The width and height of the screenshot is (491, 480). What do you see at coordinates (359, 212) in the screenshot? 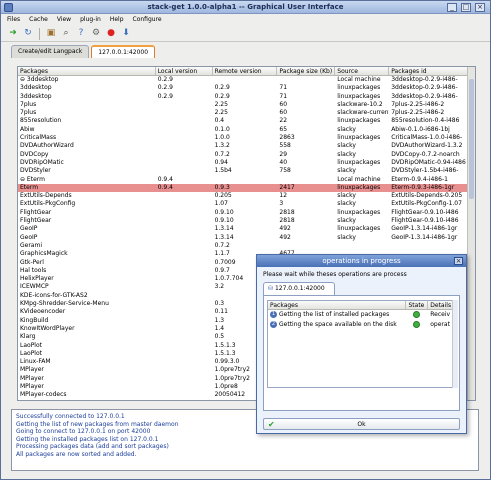
I see `table-cell: linuxpackages` at bounding box center [359, 212].